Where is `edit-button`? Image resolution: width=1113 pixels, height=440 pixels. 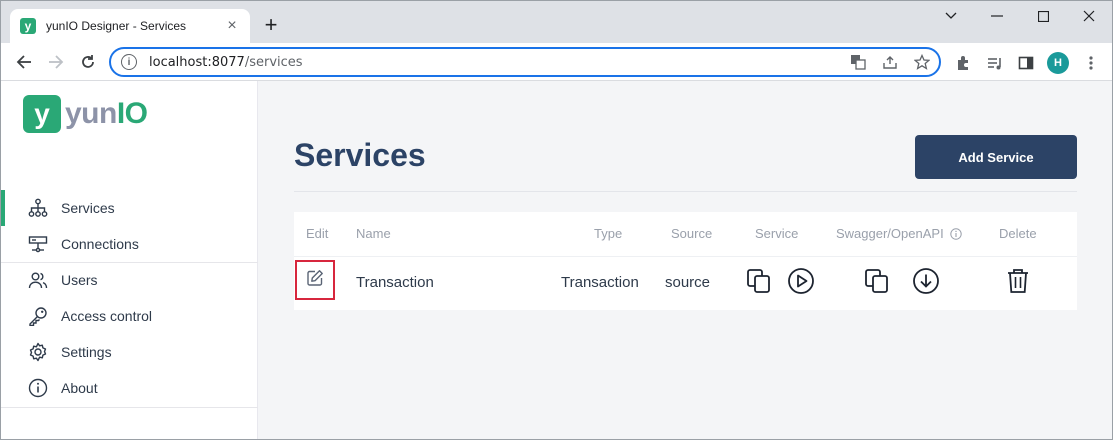
edit-button is located at coordinates (315, 280).